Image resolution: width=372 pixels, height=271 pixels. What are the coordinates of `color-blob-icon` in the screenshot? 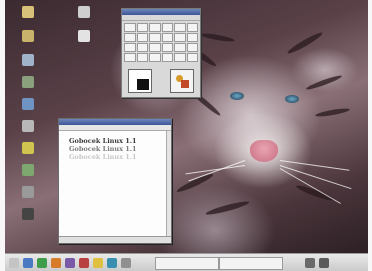 It's located at (185, 84).